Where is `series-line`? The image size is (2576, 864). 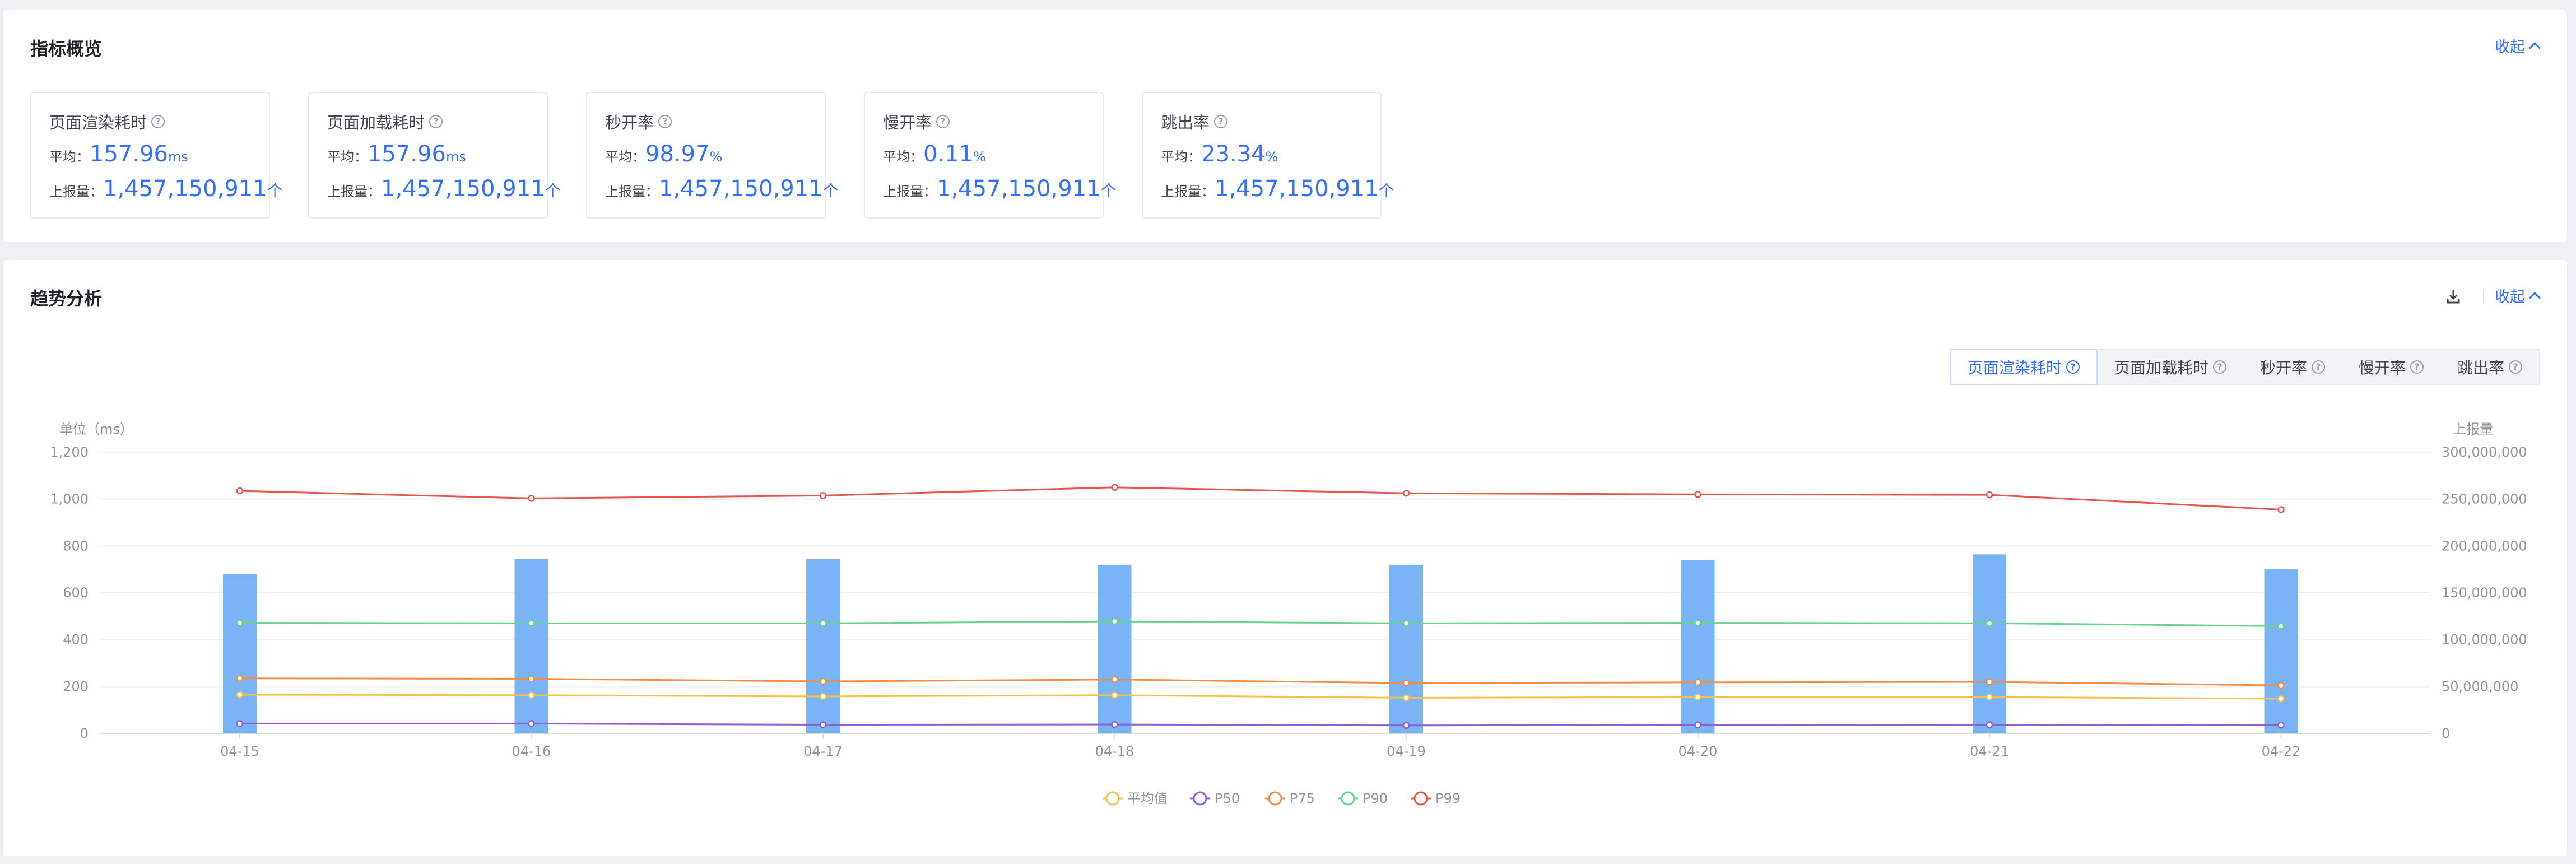
series-line is located at coordinates (1260, 498).